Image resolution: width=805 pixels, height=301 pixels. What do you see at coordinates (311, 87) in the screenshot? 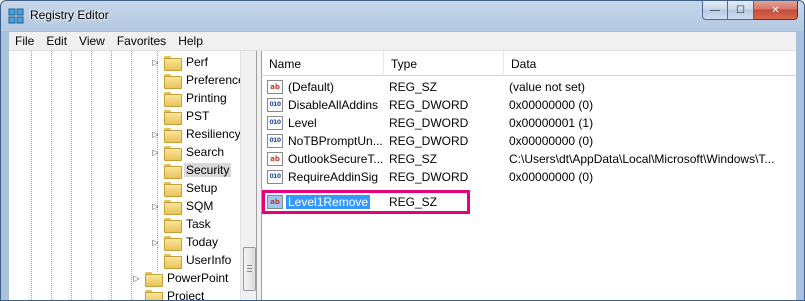
I see `value-name: (Default)` at bounding box center [311, 87].